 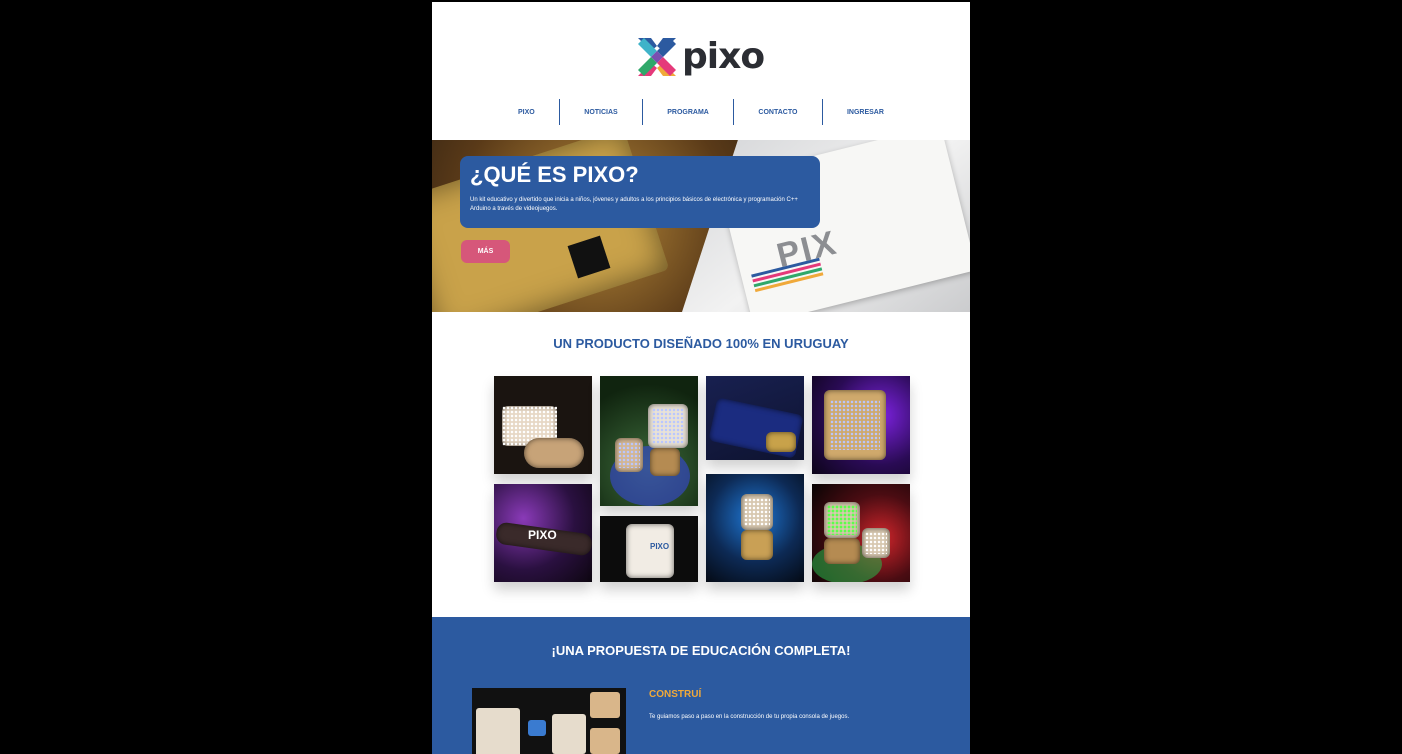 What do you see at coordinates (701, 343) in the screenshot?
I see `product-section-title: UN PRODUCTO DISEÑADO 100% EN URUGUAY` at bounding box center [701, 343].